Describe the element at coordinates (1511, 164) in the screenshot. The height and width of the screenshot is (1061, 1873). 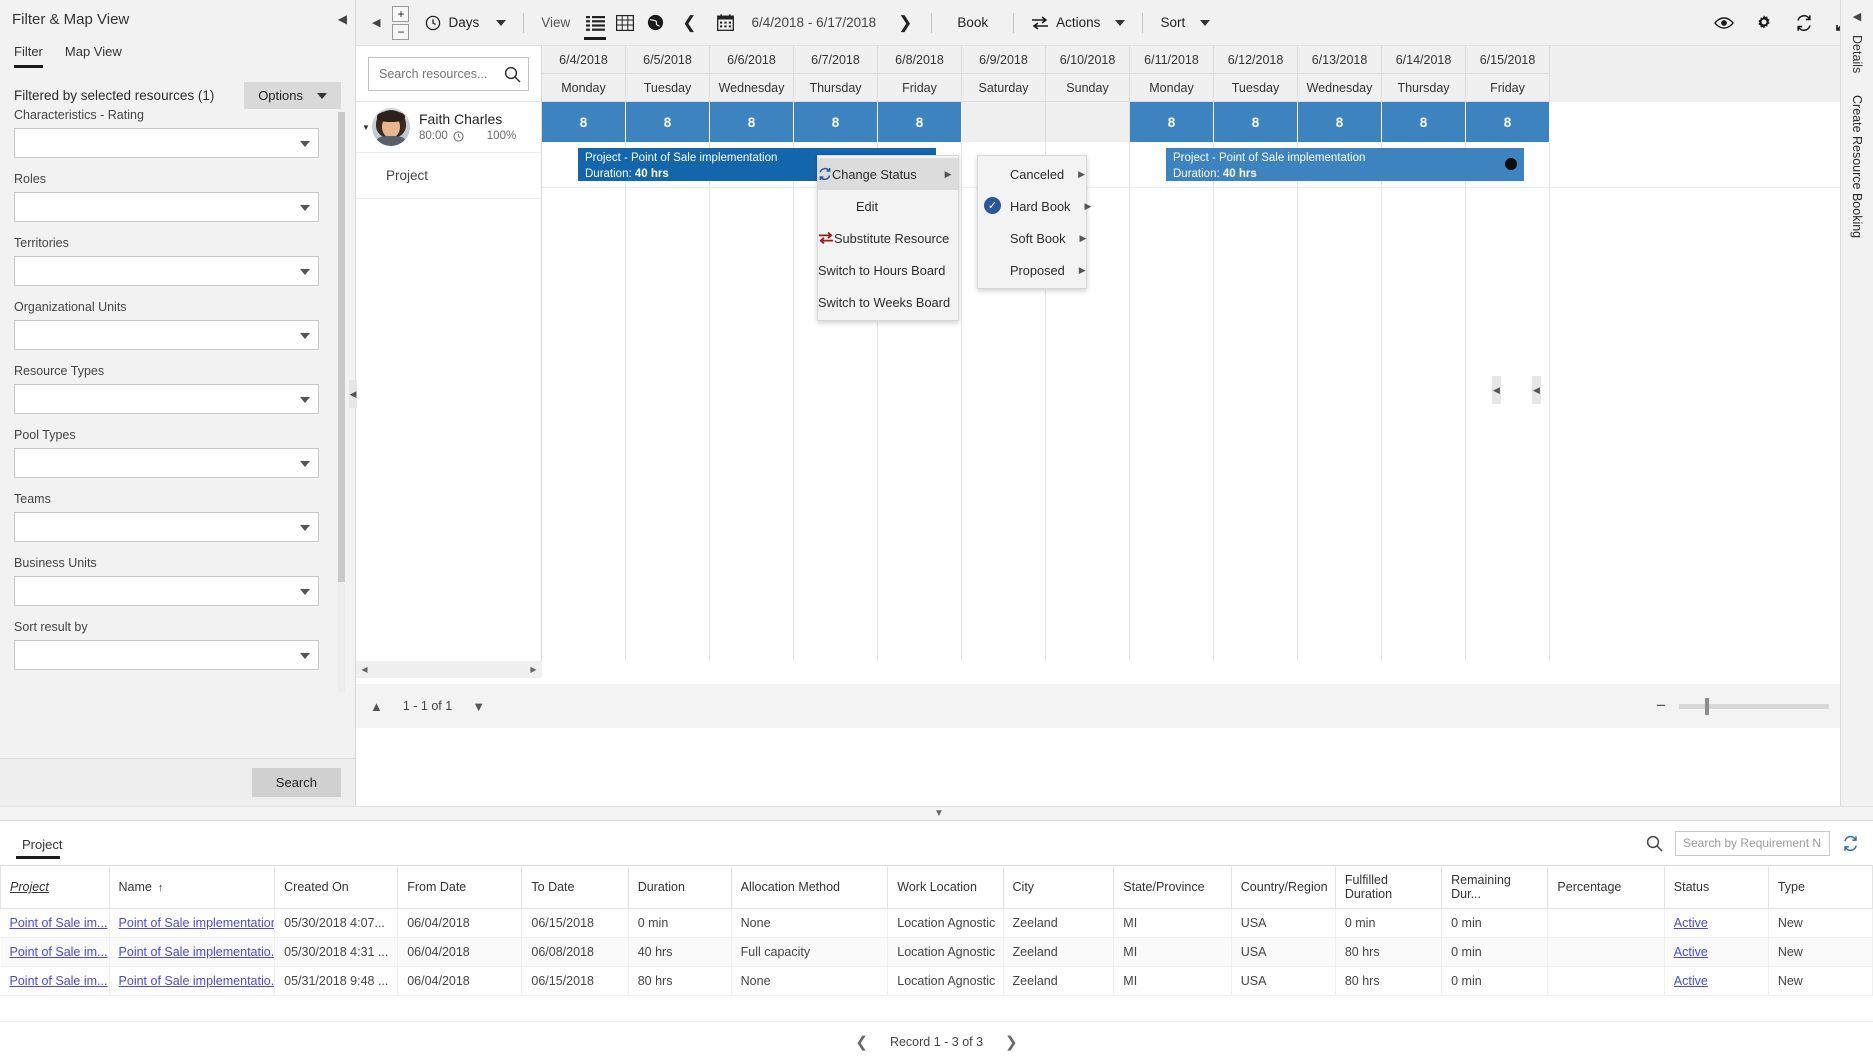
I see `booking-resize-handle` at that location.